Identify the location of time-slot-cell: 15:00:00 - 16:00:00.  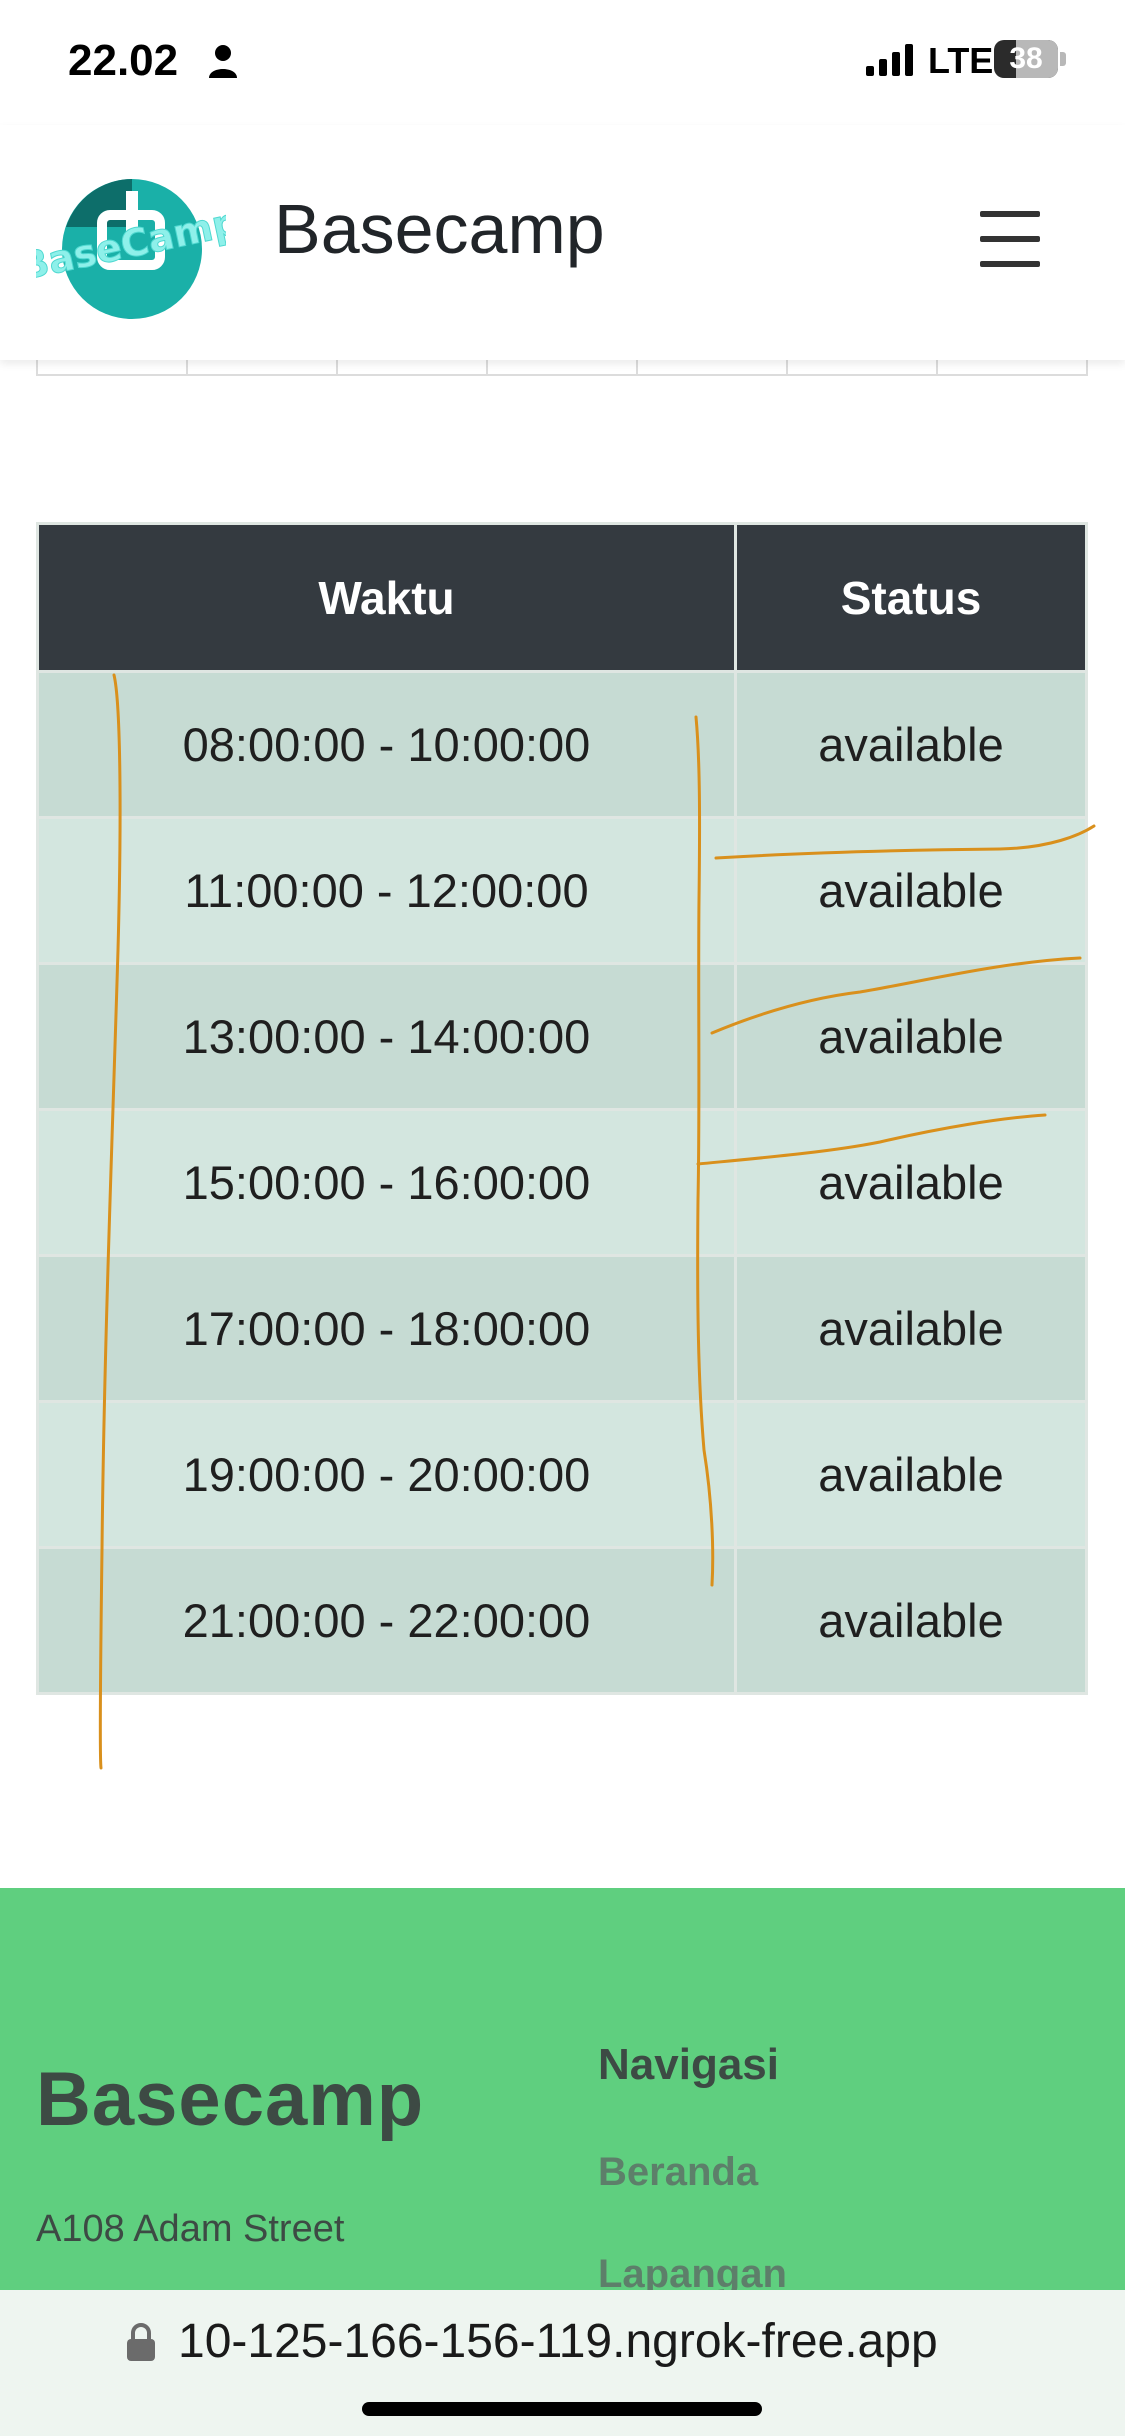
(386, 1182).